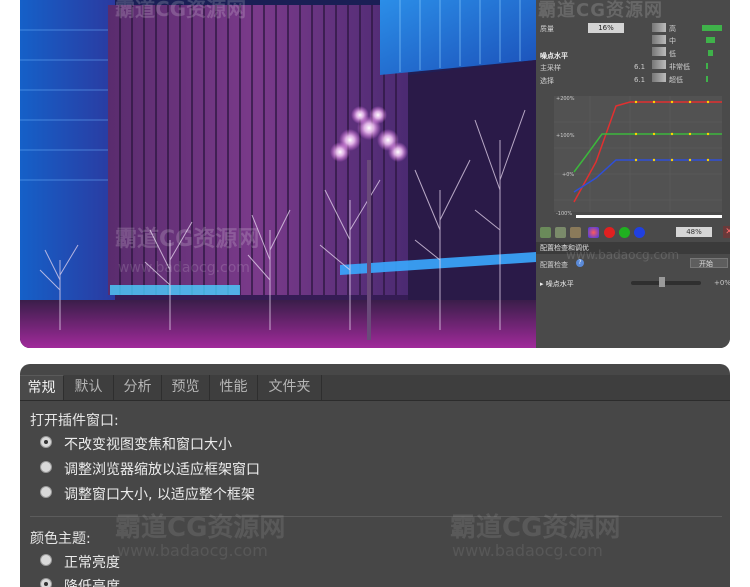 This screenshot has width=750, height=587. What do you see at coordinates (186, 387) in the screenshot?
I see `tab-preview: 预览` at bounding box center [186, 387].